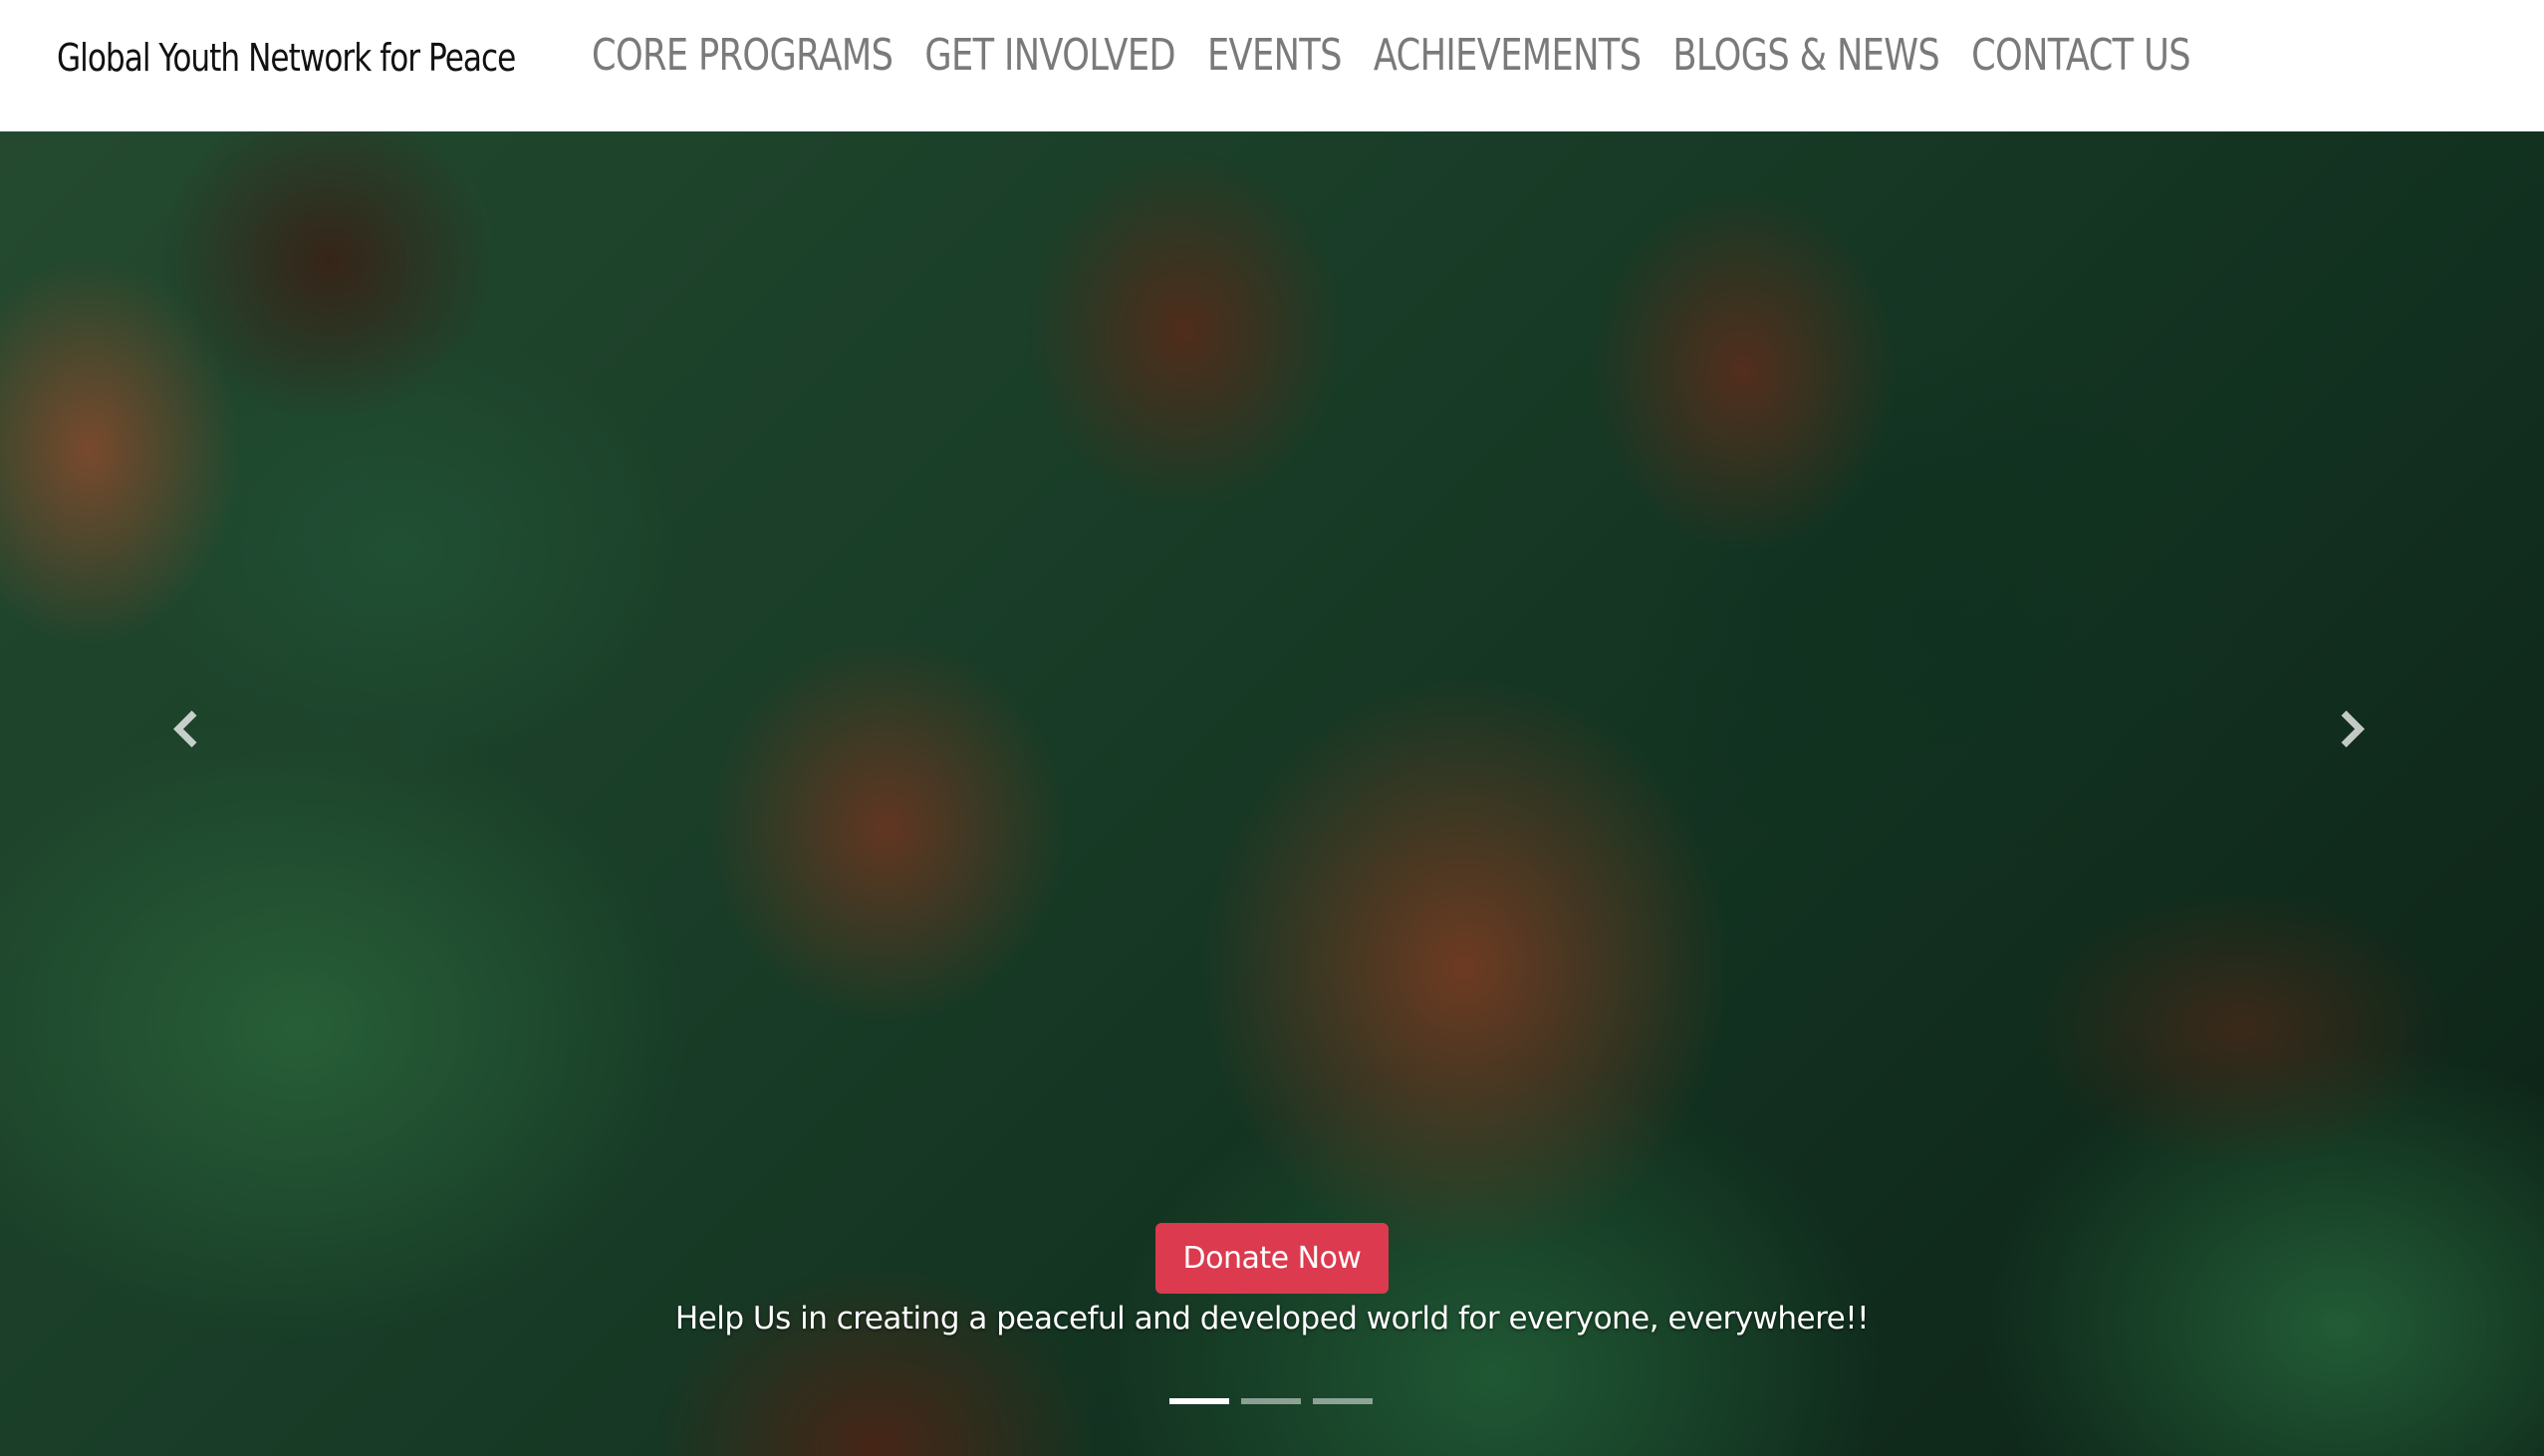 This screenshot has width=2544, height=1456. Describe the element at coordinates (1805, 55) in the screenshot. I see `nav-blogs-news: BLOGS & NEWS` at that location.